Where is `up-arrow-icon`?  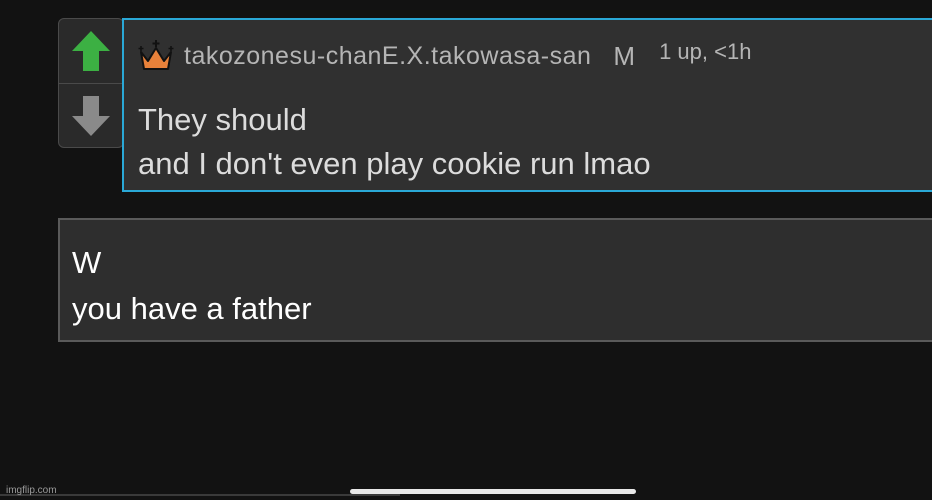 up-arrow-icon is located at coordinates (91, 51).